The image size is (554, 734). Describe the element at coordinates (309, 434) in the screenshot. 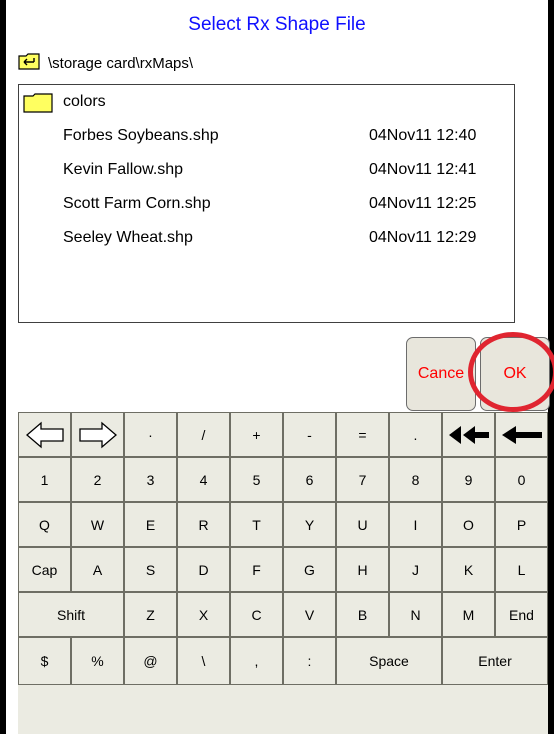

I see `key-minus: -` at that location.